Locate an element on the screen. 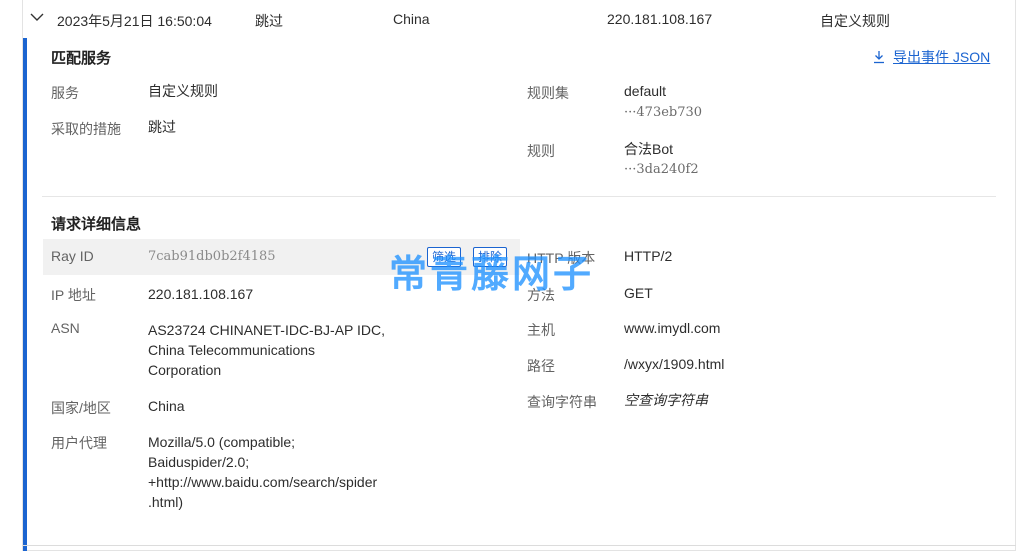 Image resolution: width=1024 pixels, height=551 pixels. event-country: China is located at coordinates (411, 19).